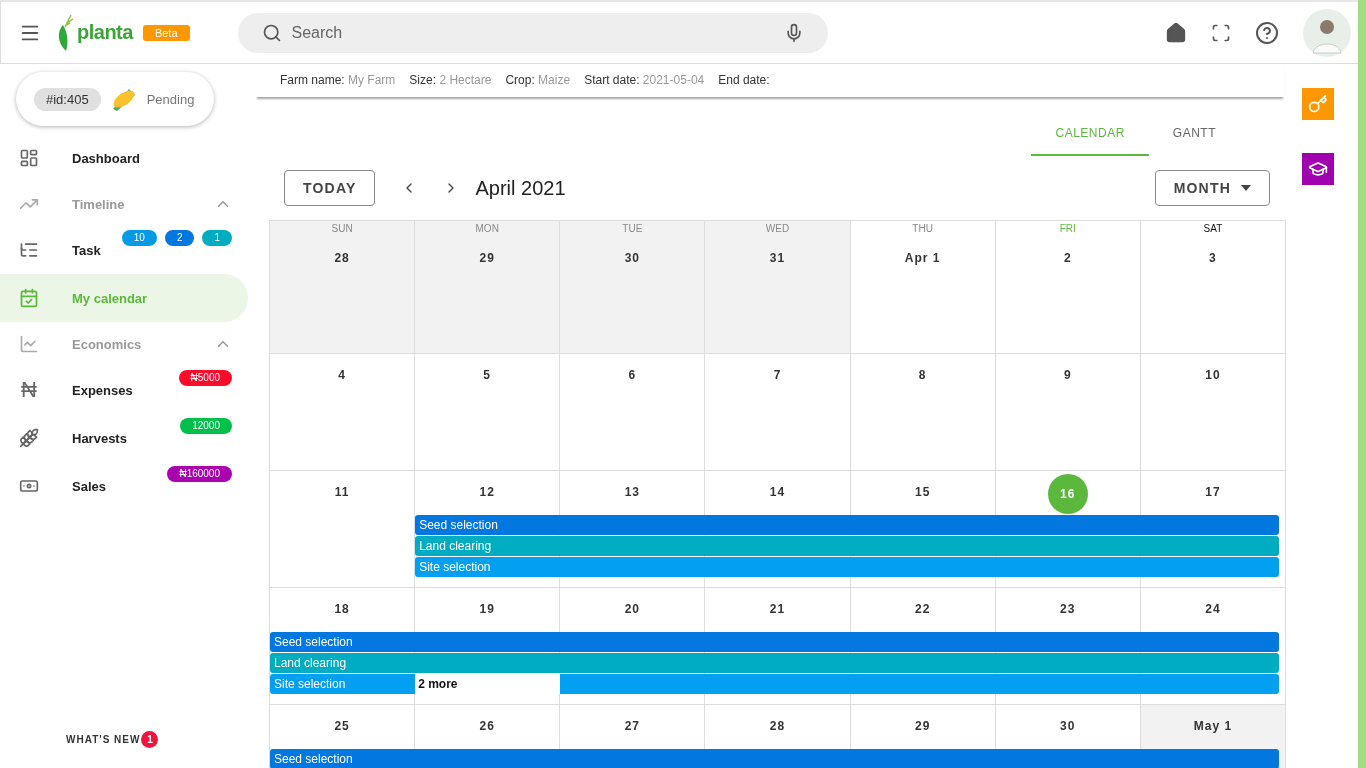  I want to click on date-label: 12, so click(487, 492).